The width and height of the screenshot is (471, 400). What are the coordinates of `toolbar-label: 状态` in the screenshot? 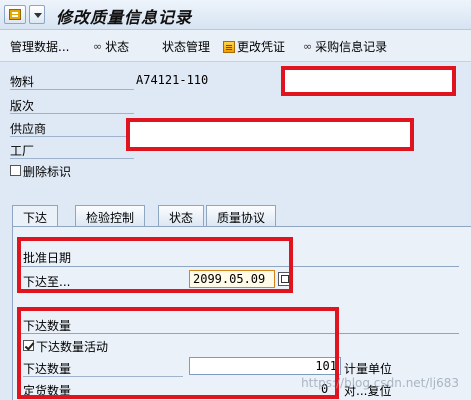 It's located at (117, 47).